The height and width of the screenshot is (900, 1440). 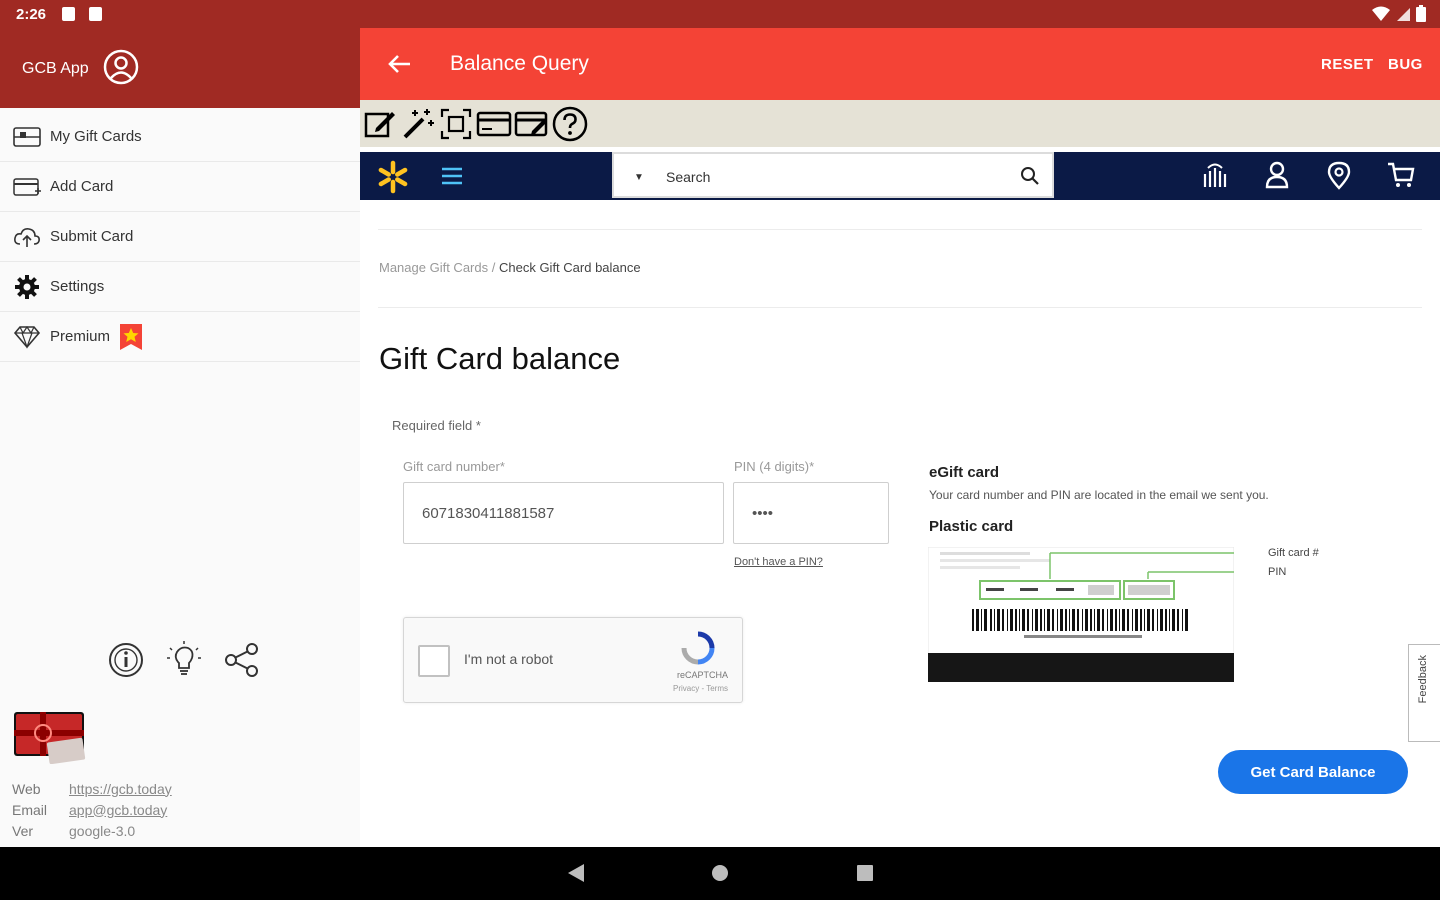 I want to click on egift-heading: eGift card, so click(x=964, y=472).